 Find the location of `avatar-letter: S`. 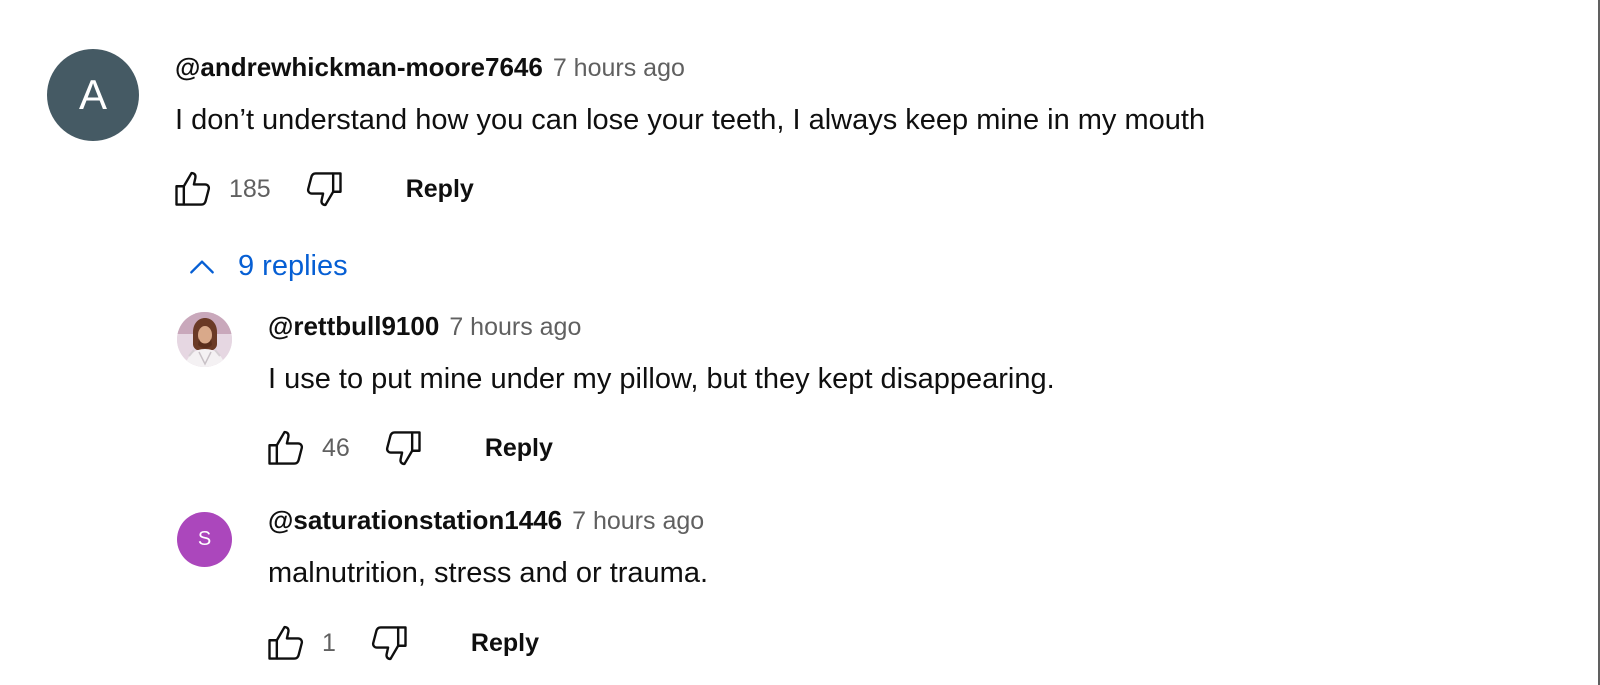

avatar-letter: S is located at coordinates (204, 539).